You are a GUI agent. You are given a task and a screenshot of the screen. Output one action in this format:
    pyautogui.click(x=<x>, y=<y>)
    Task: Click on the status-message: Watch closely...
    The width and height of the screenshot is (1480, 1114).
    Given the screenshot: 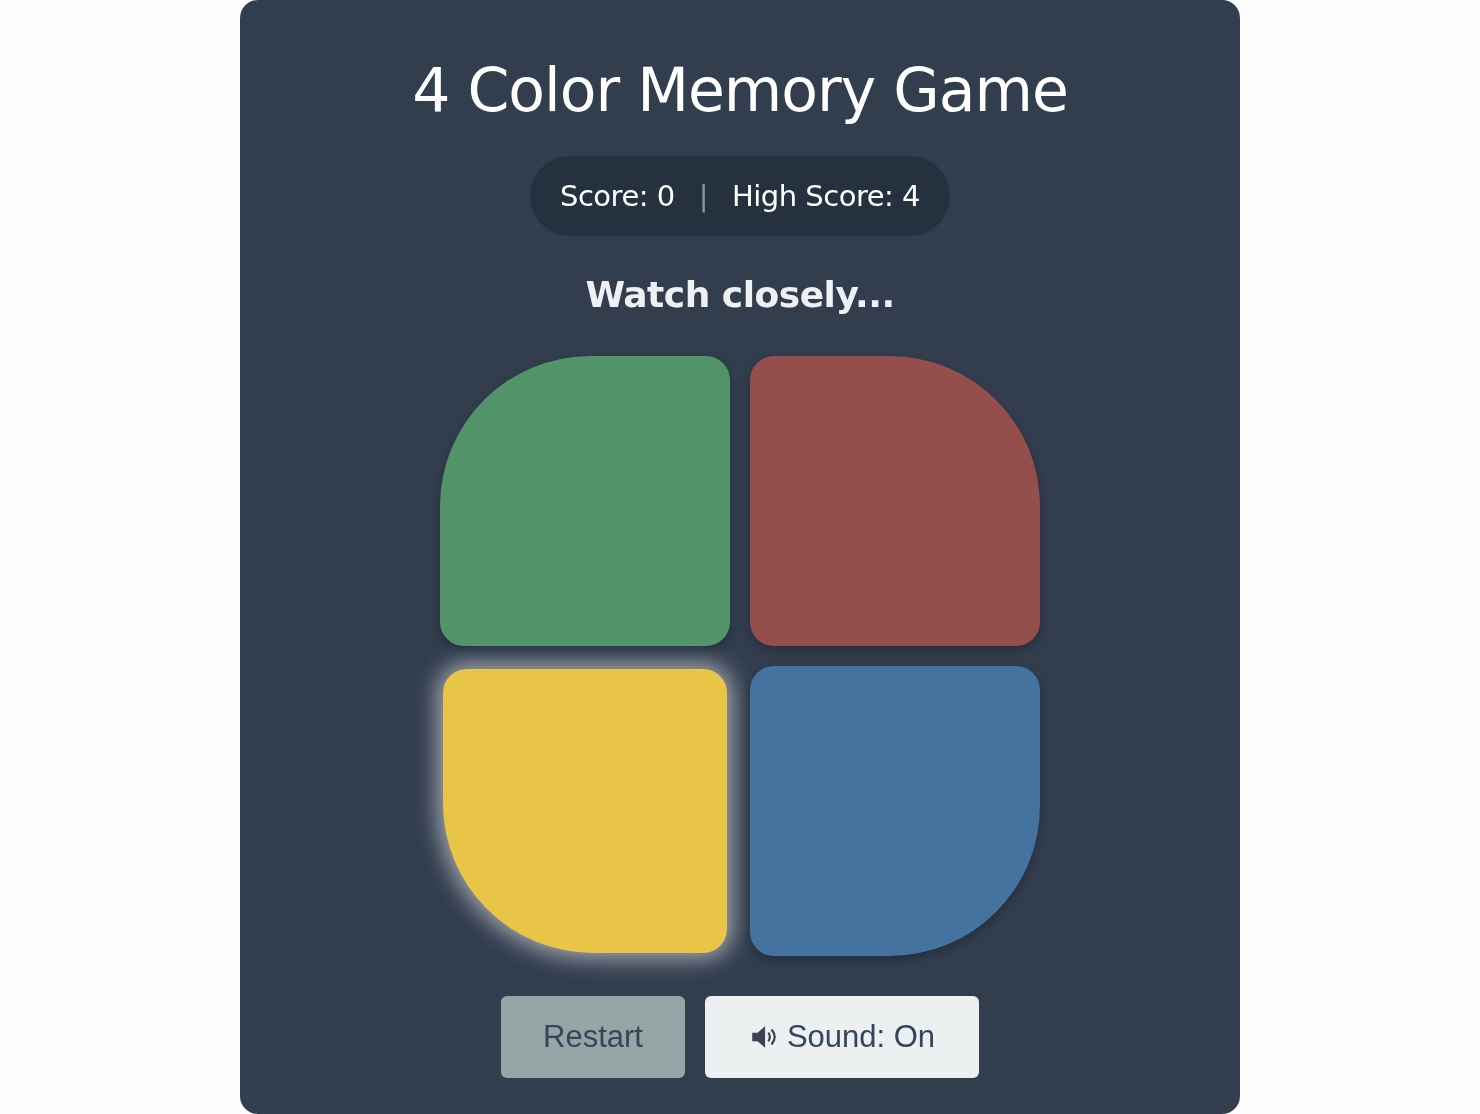 What is the action you would take?
    pyautogui.click(x=740, y=295)
    